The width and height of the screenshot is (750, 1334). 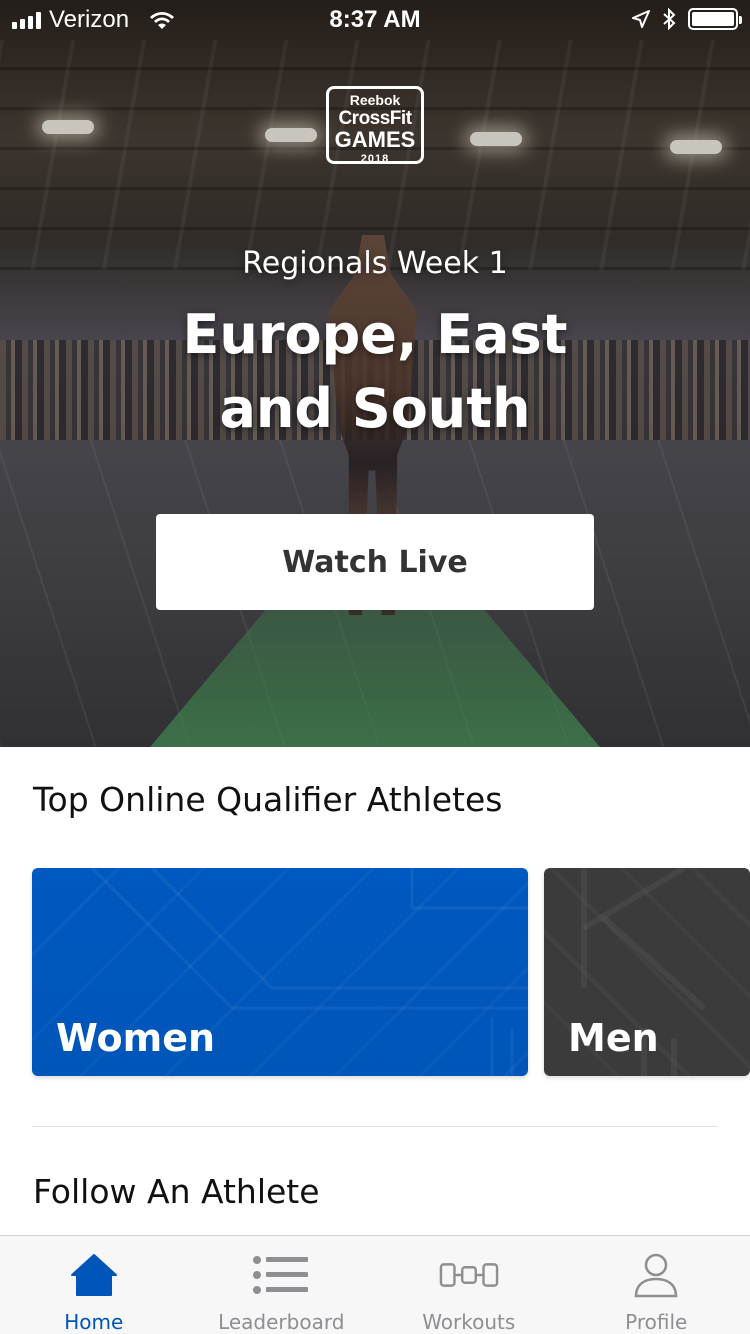 I want to click on tab-profile: Profile, so click(x=656, y=1285).